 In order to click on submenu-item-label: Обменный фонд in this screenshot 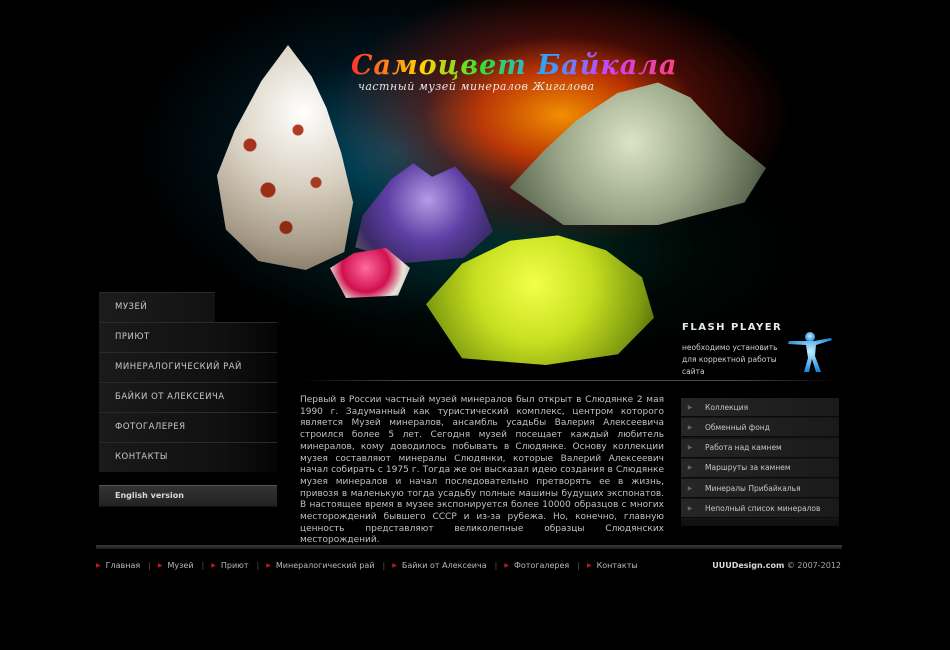, I will do `click(737, 427)`.